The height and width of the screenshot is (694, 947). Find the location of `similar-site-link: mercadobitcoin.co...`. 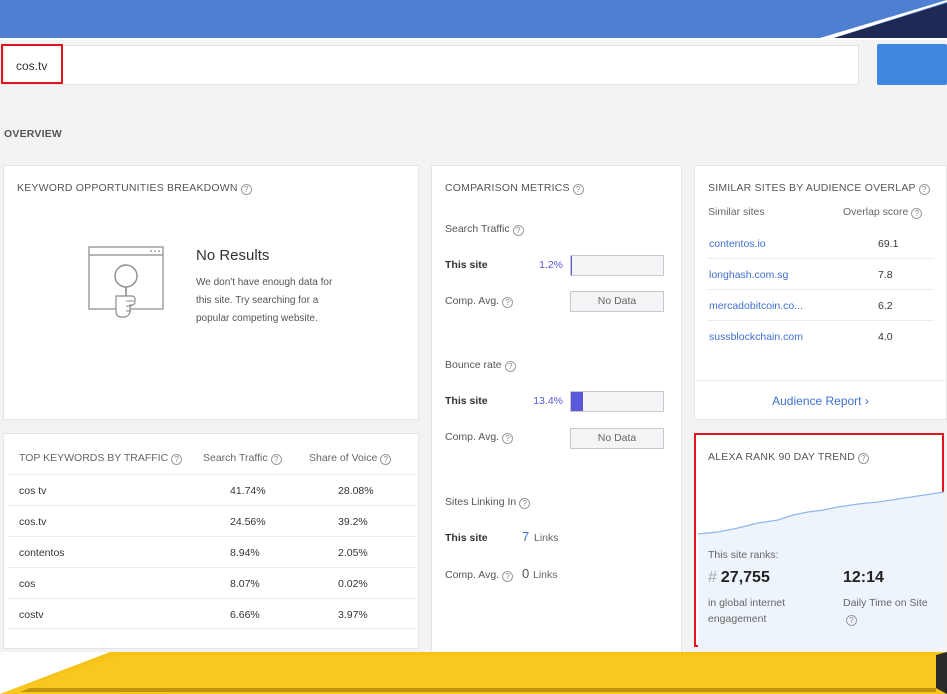

similar-site-link: mercadobitcoin.co... is located at coordinates (756, 306).